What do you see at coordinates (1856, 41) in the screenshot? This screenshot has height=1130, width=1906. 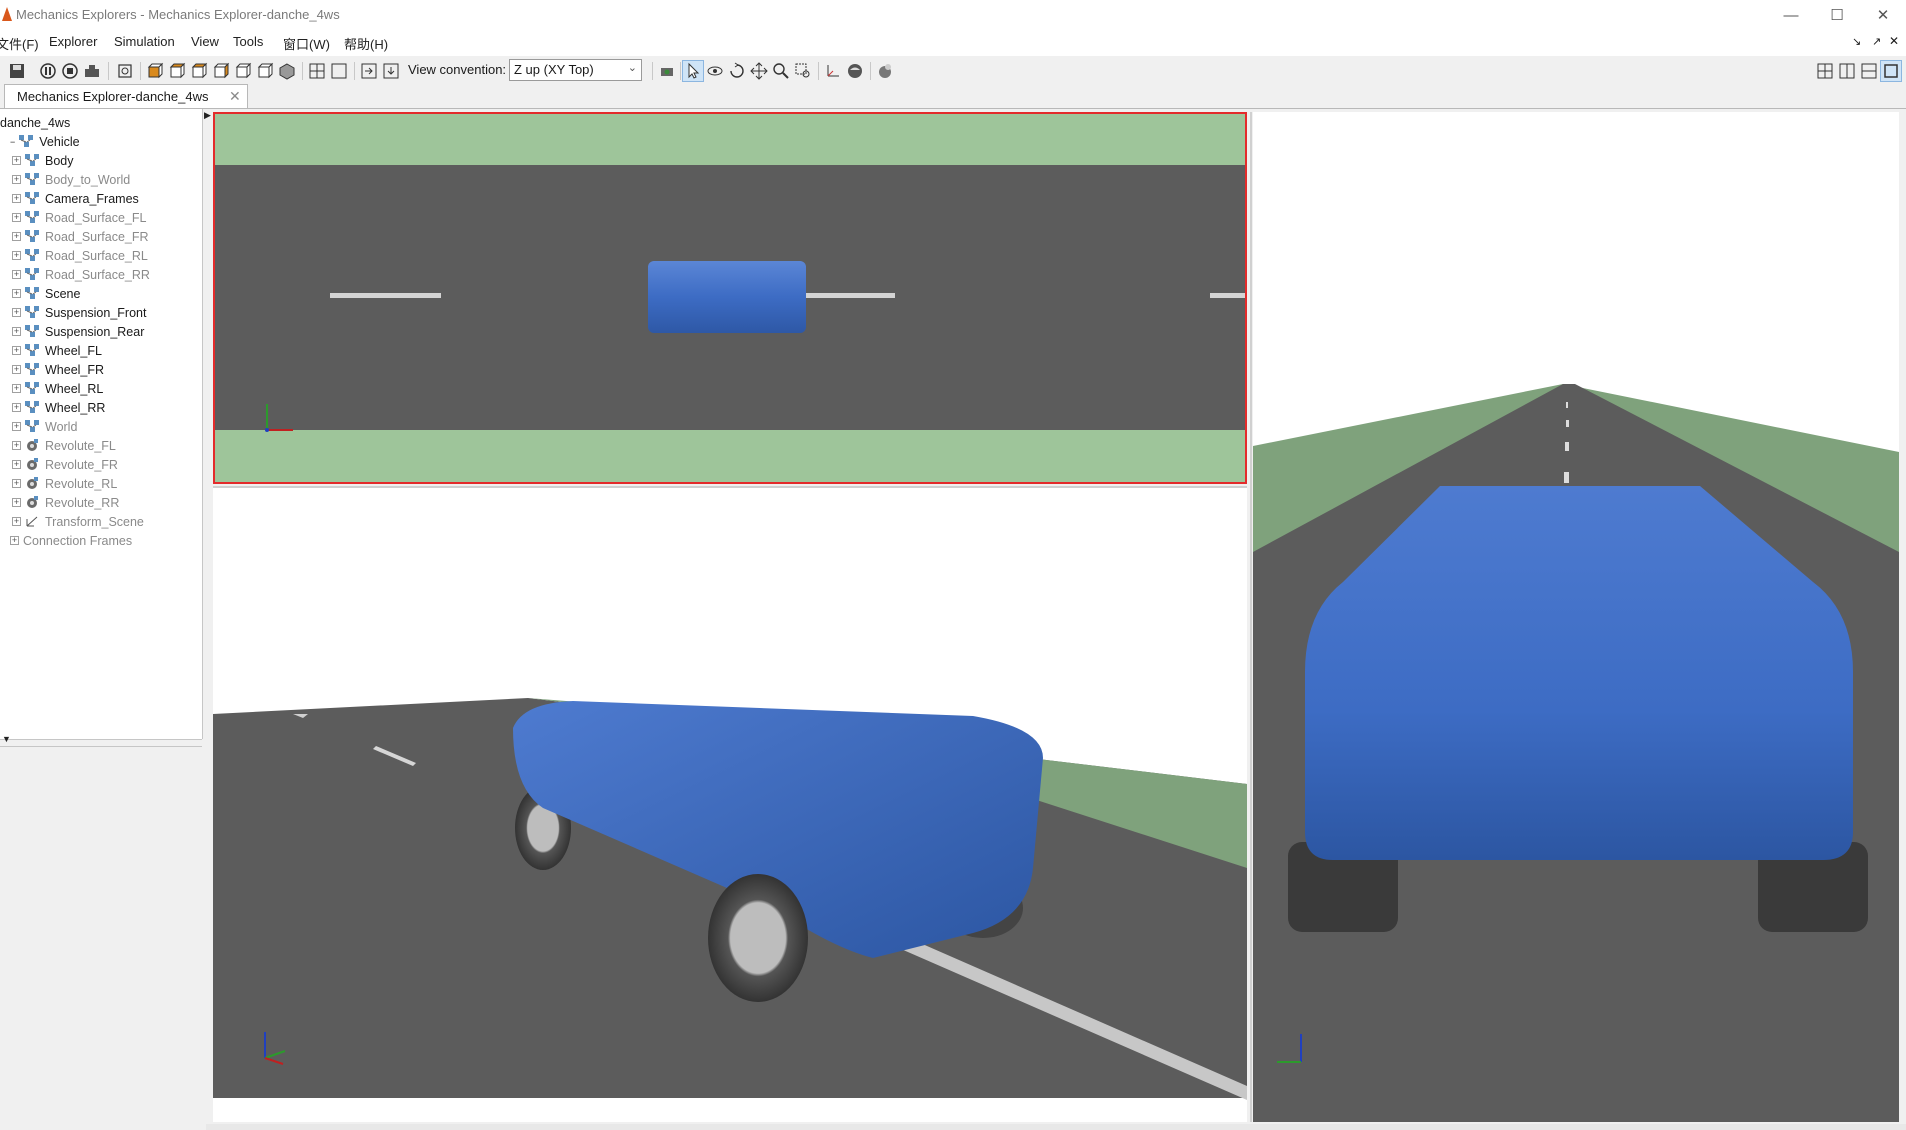 I see `undock-icon: ↘` at bounding box center [1856, 41].